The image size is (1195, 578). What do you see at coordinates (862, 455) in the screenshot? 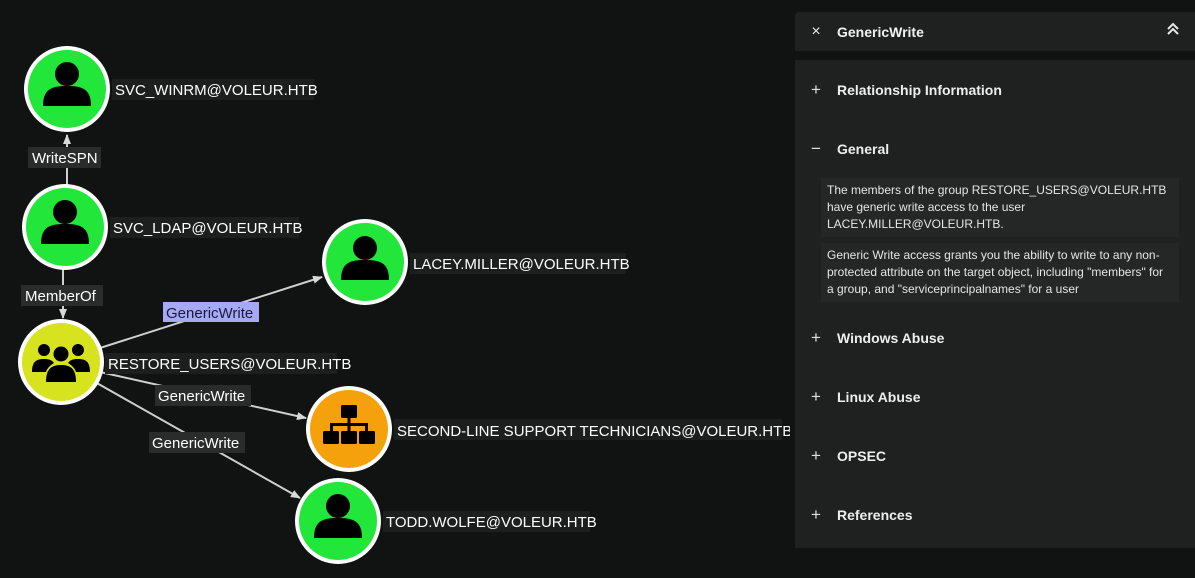
I see `section-title: OPSEC` at bounding box center [862, 455].